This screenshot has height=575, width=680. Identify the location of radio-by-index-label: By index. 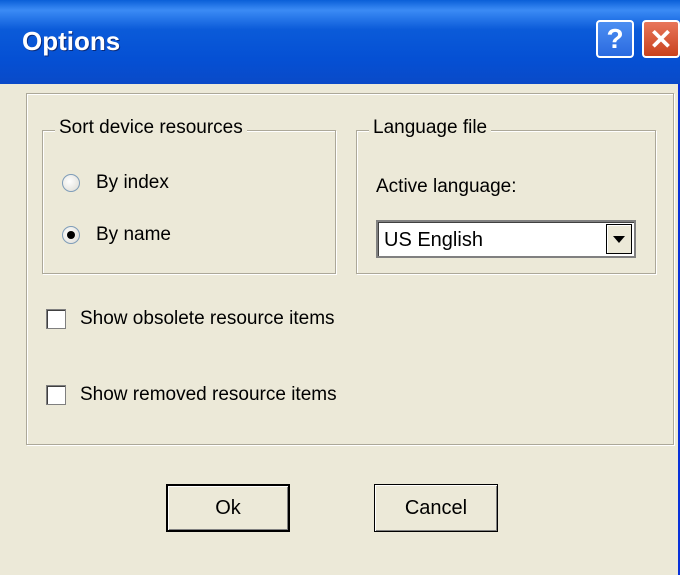
(132, 183).